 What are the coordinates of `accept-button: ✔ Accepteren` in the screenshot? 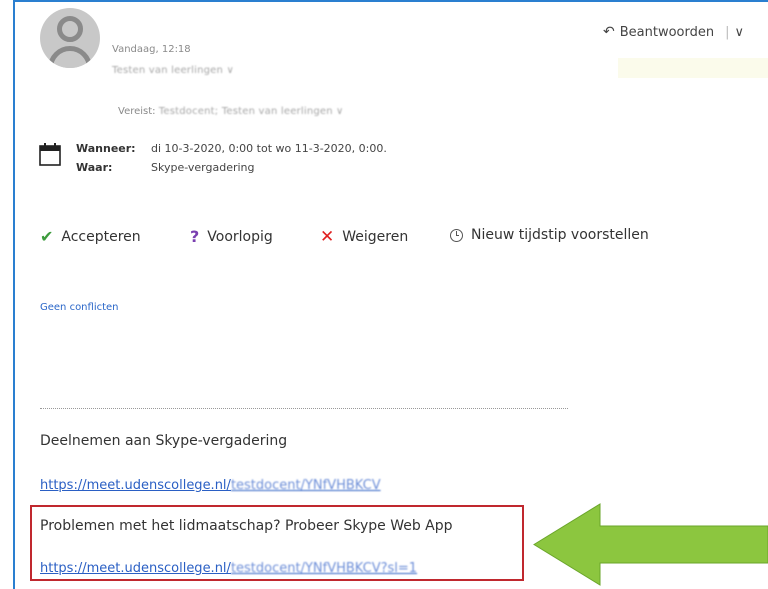 It's located at (90, 236).